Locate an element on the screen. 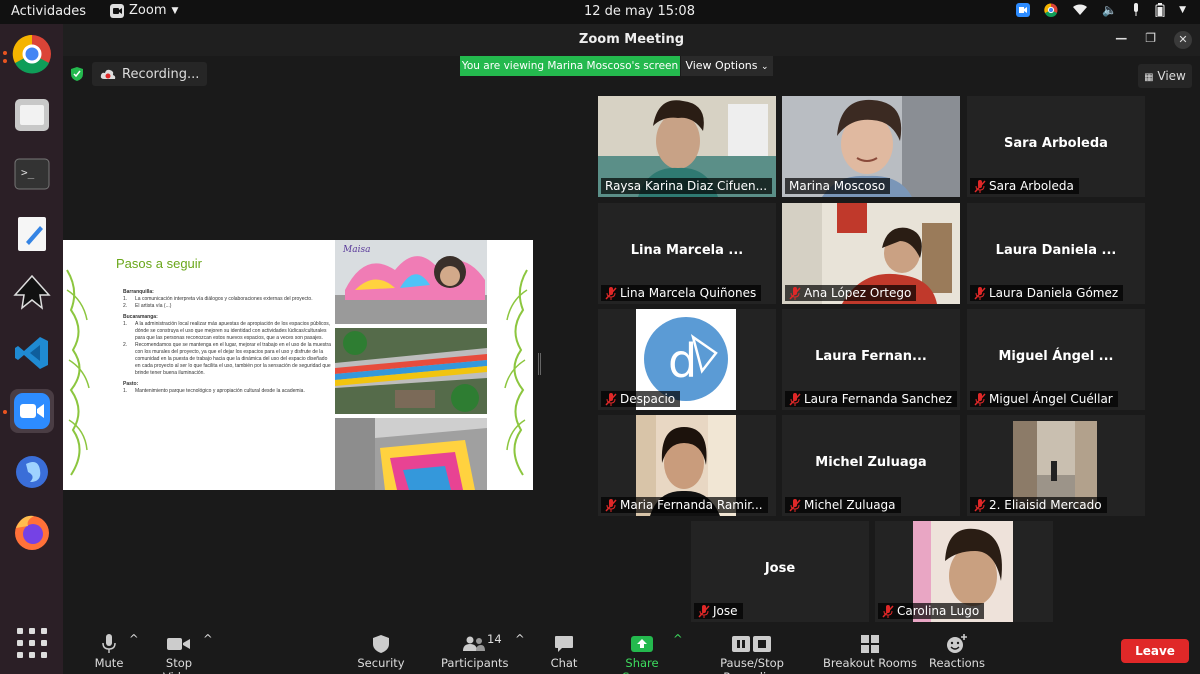 This screenshot has width=1200, height=674. security-shield-icon is located at coordinates (381, 644).